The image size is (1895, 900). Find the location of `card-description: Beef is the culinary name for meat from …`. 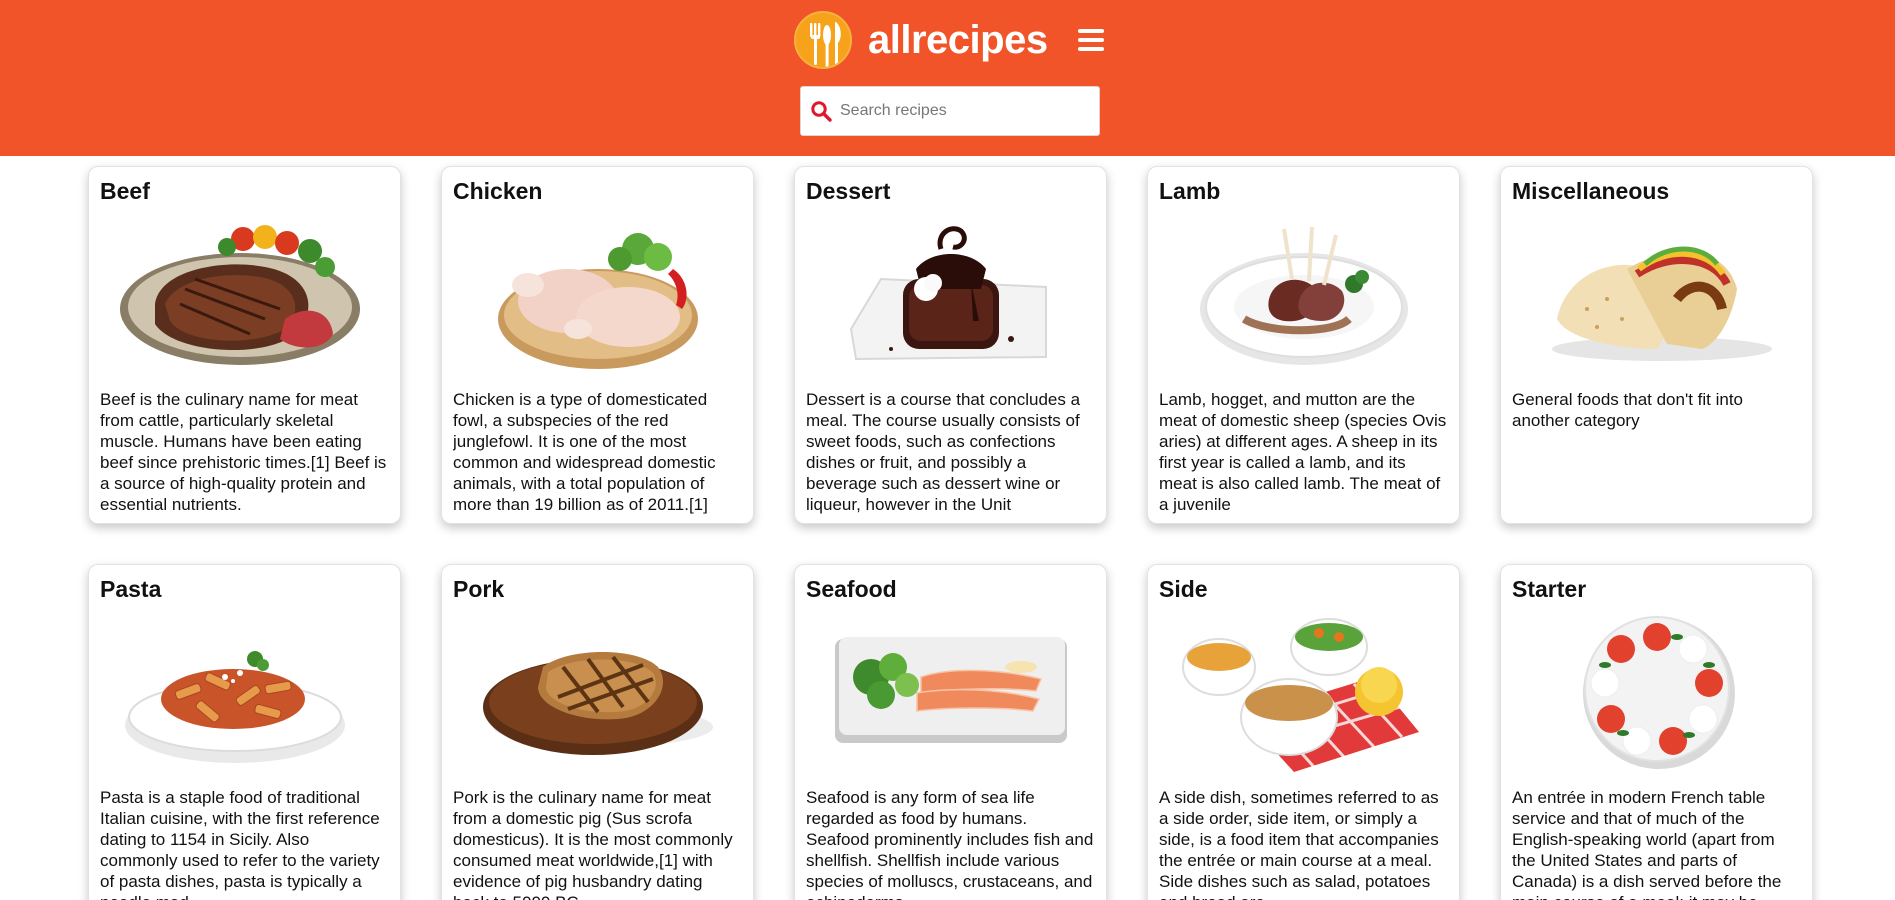

card-description: Beef is the culinary name for meat from … is located at coordinates (243, 452).